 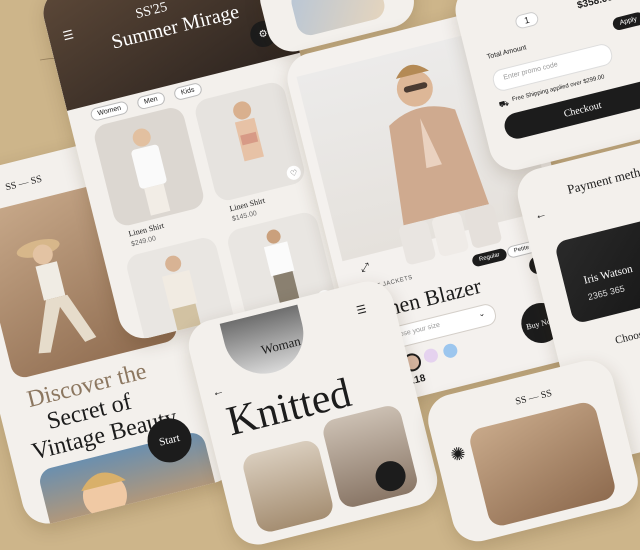 I want to click on sun-logo-icon: ✺, so click(x=458, y=454).